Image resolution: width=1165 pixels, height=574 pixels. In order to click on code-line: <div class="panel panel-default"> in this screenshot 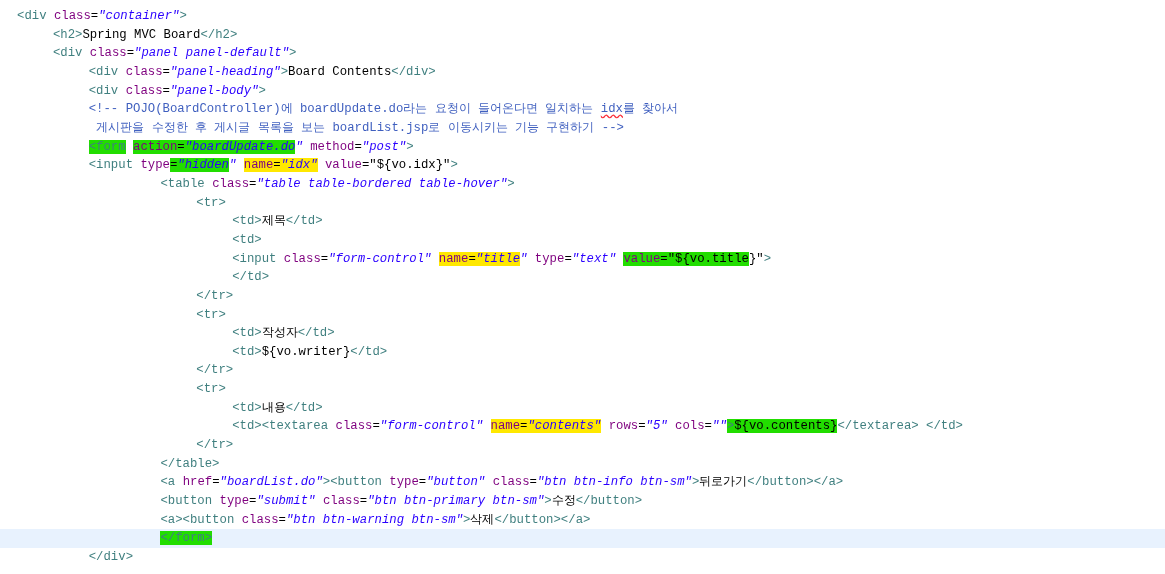, I will do `click(174, 54)`.